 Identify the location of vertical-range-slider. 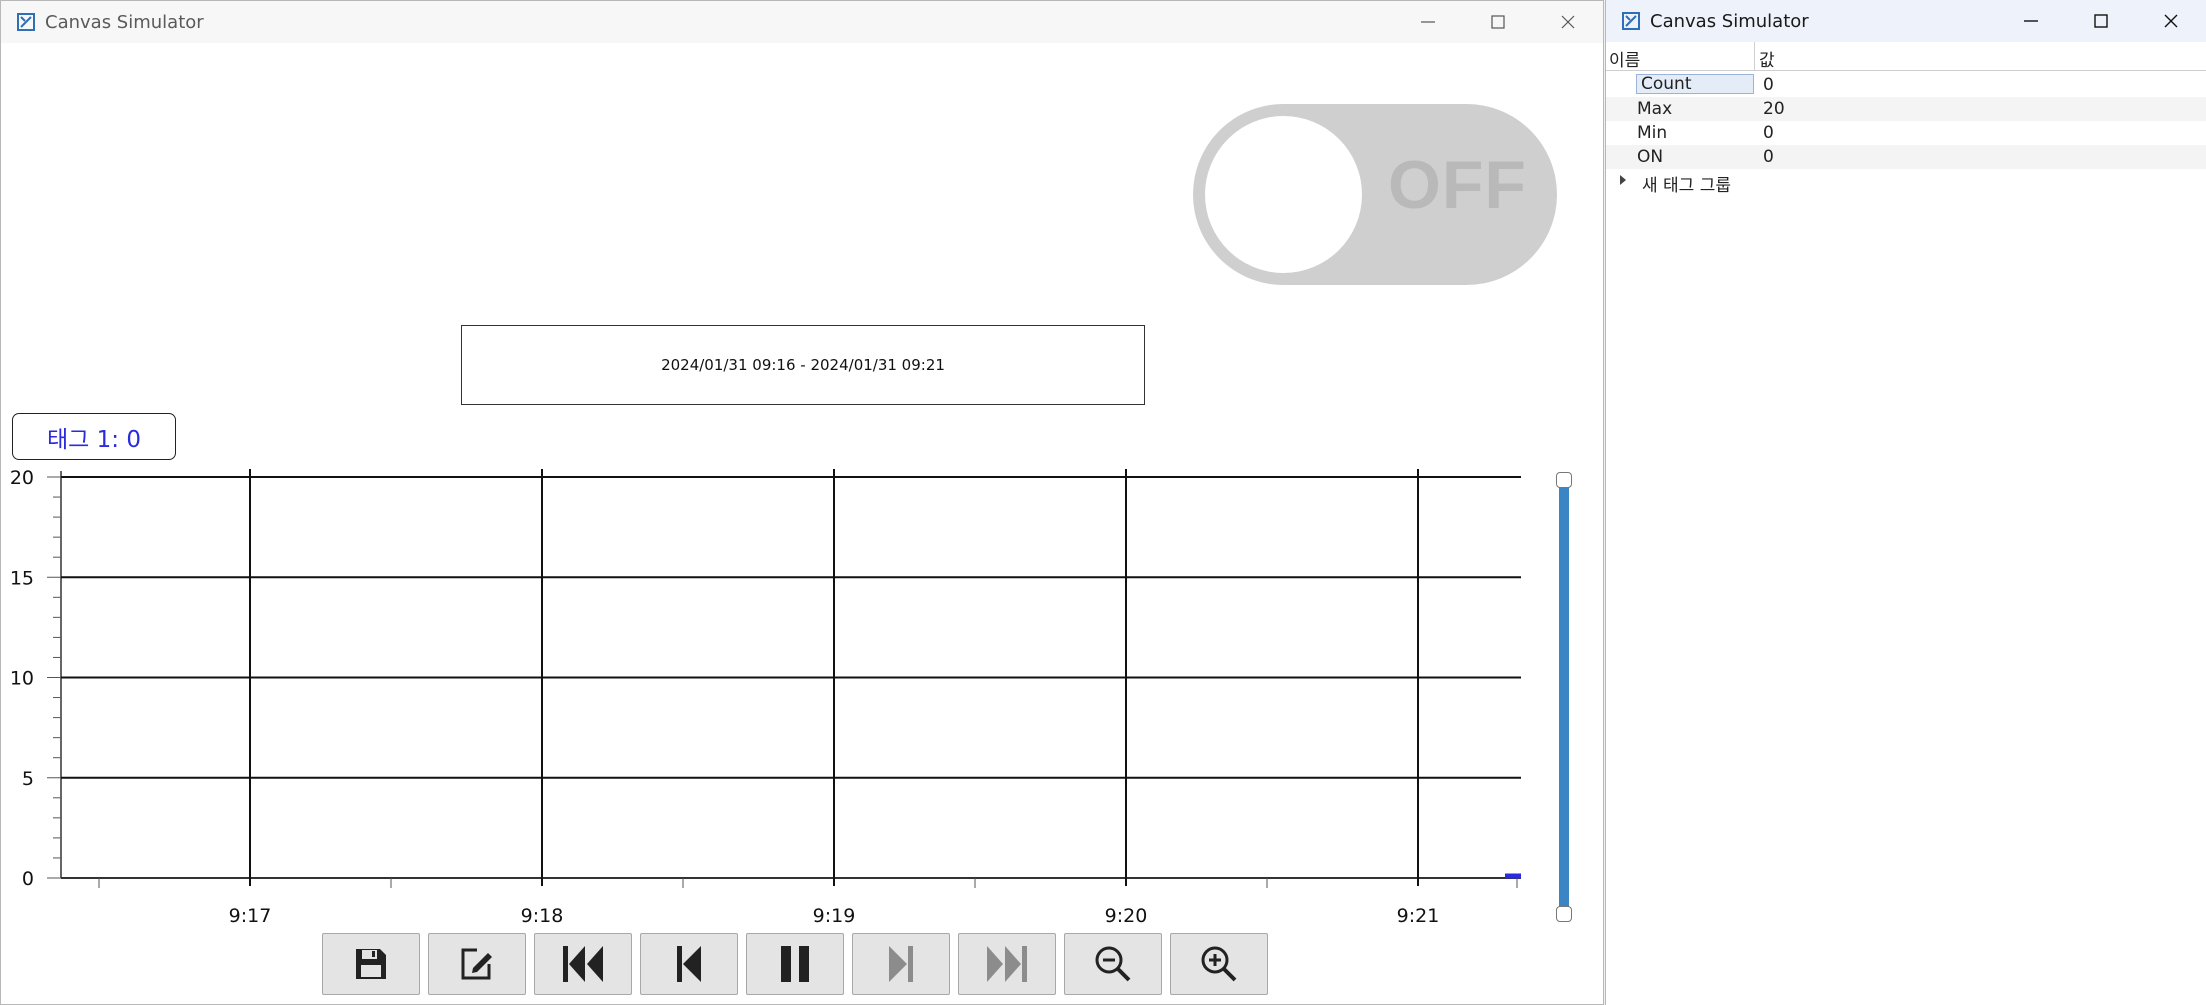
(1564, 697).